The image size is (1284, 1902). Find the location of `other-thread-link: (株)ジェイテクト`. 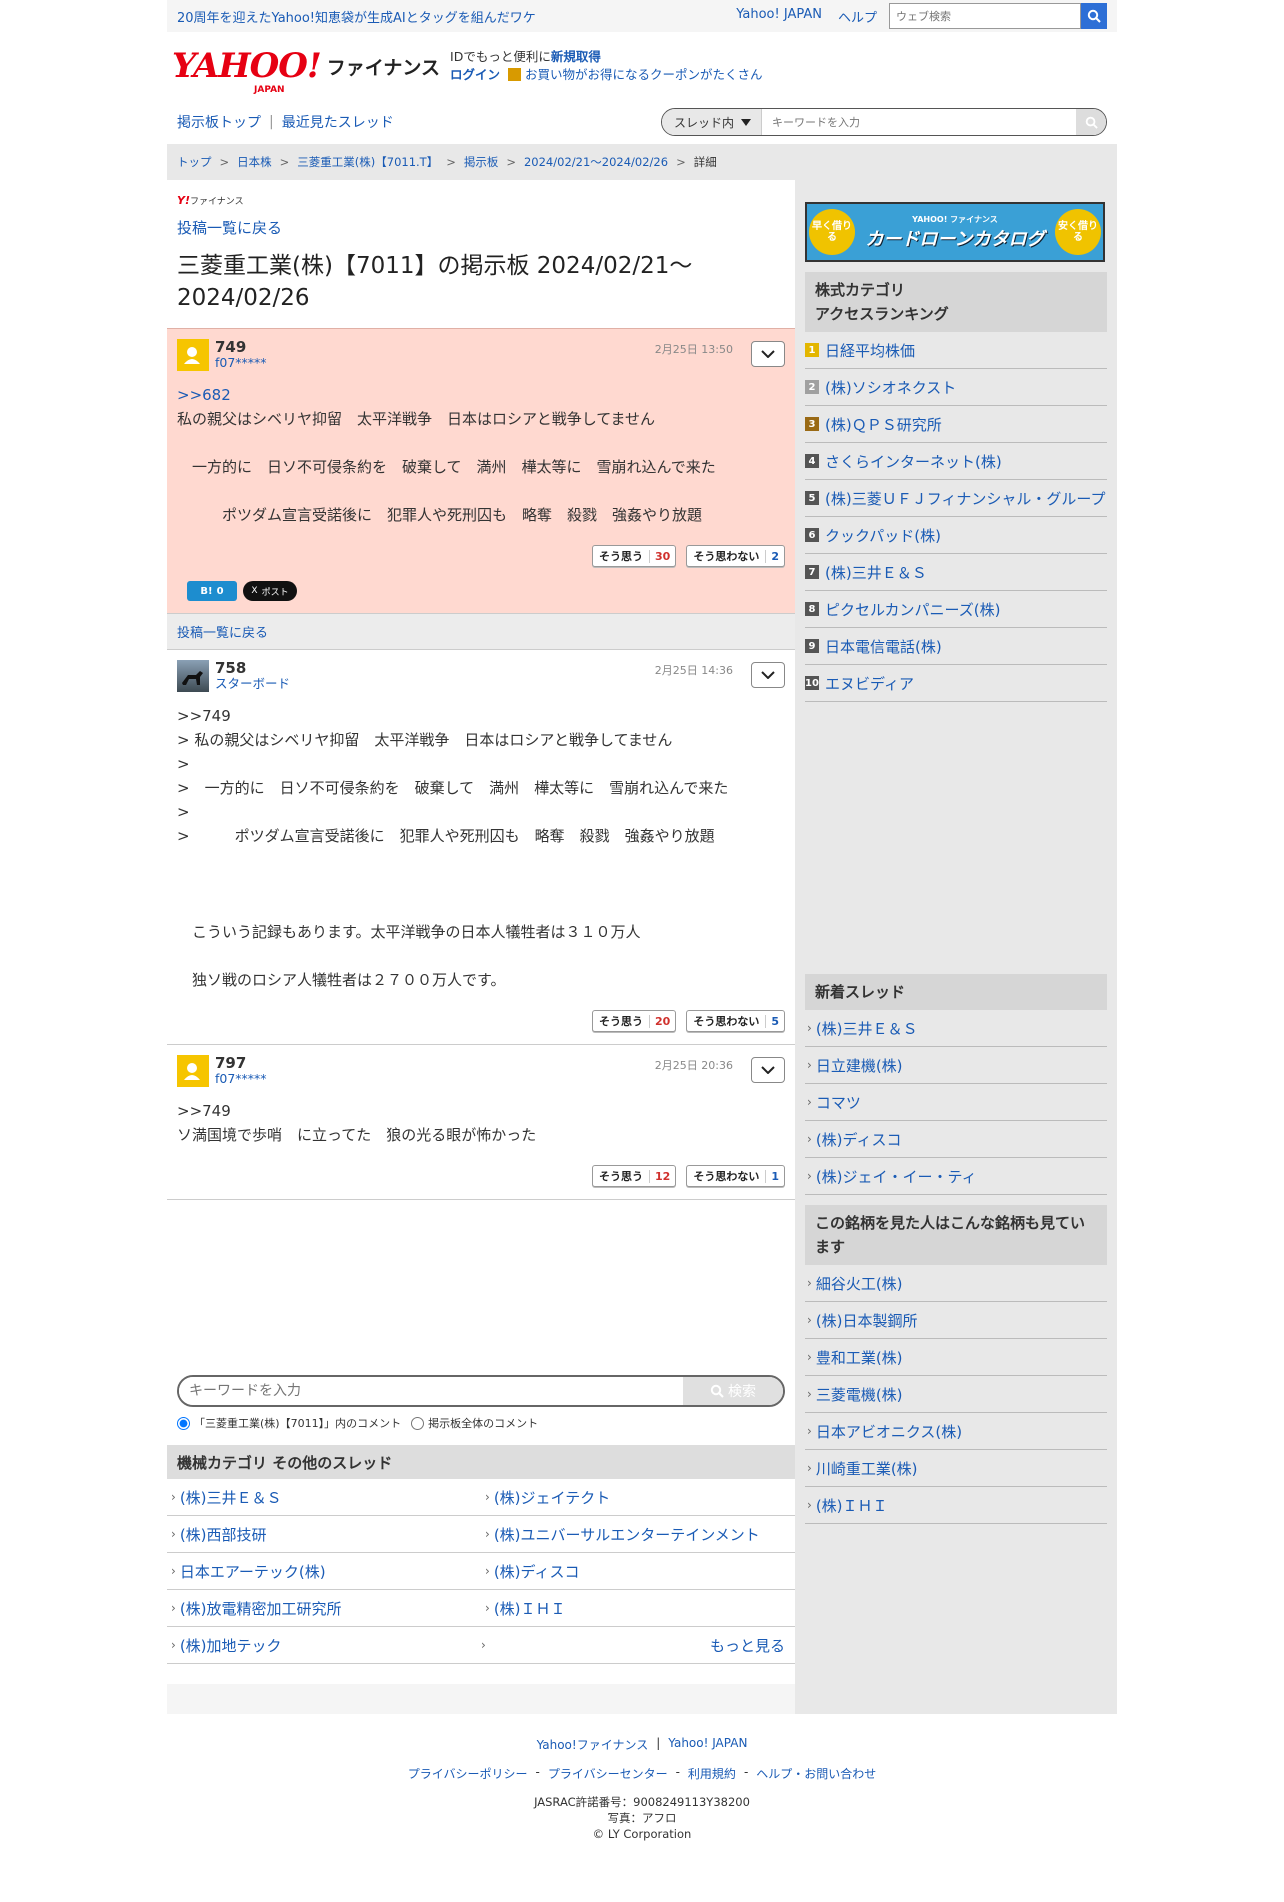

other-thread-link: (株)ジェイテクト is located at coordinates (638, 1497).